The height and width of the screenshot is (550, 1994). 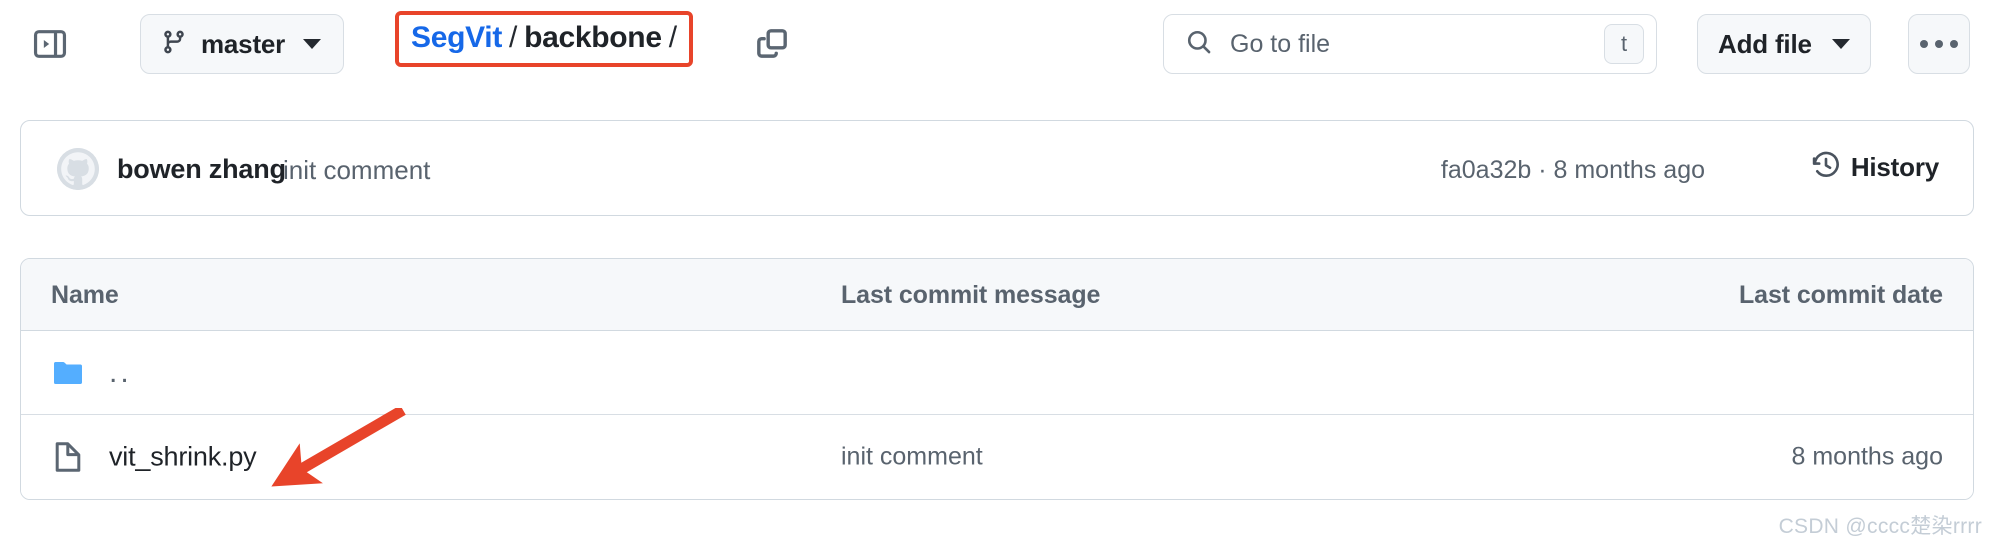 I want to click on commit-message: init comment, so click(x=356, y=170).